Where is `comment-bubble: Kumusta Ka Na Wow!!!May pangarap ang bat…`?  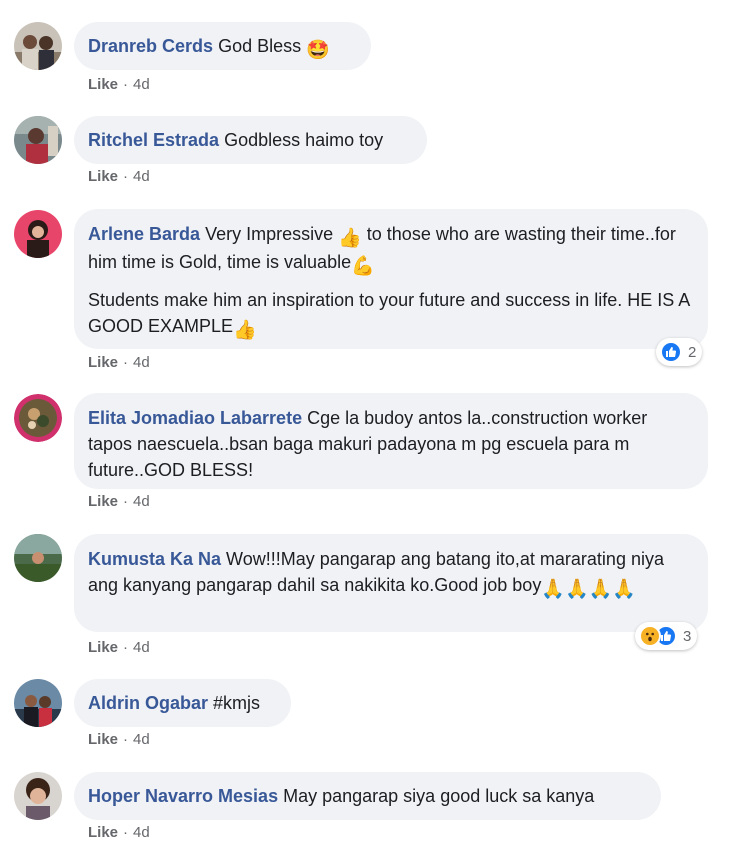 comment-bubble: Kumusta Ka Na Wow!!!May pangarap ang bat… is located at coordinates (391, 583).